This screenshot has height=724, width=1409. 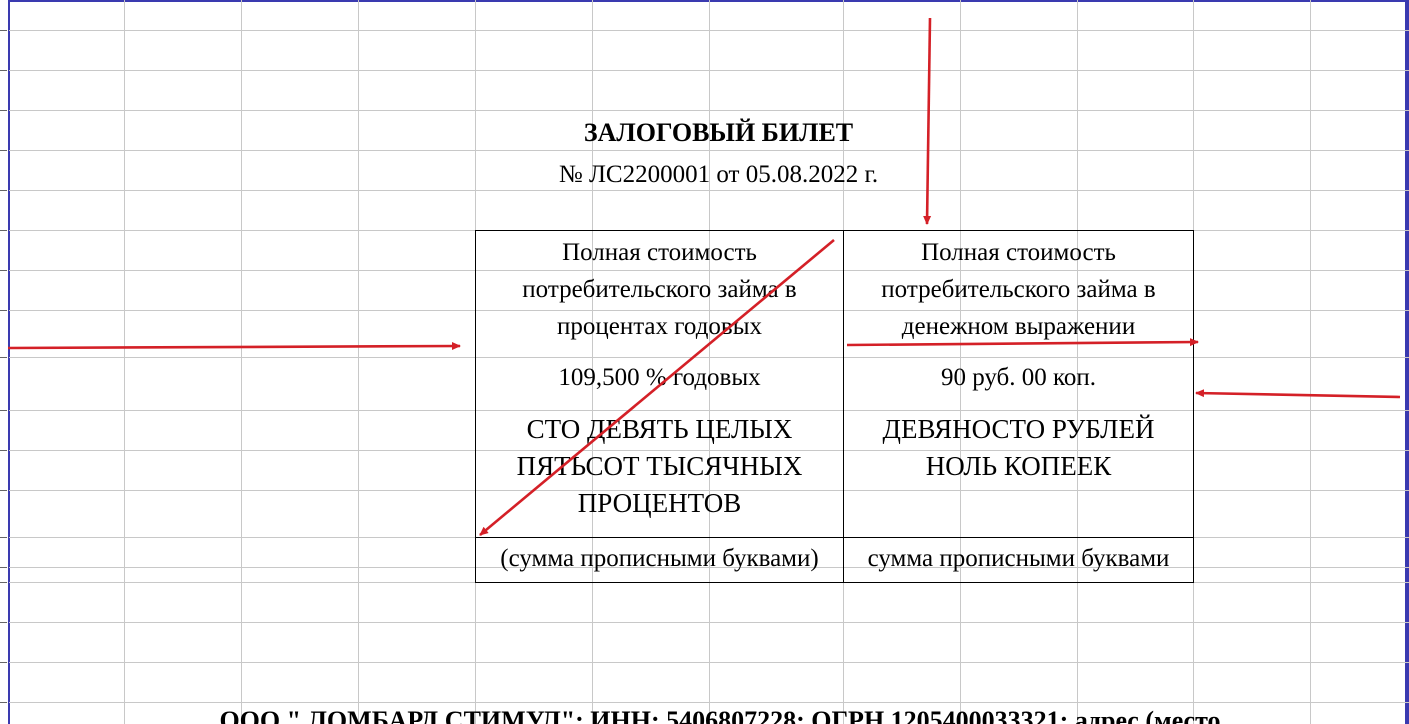 What do you see at coordinates (234, 346) in the screenshot?
I see `arrow-right-to-left-cell` at bounding box center [234, 346].